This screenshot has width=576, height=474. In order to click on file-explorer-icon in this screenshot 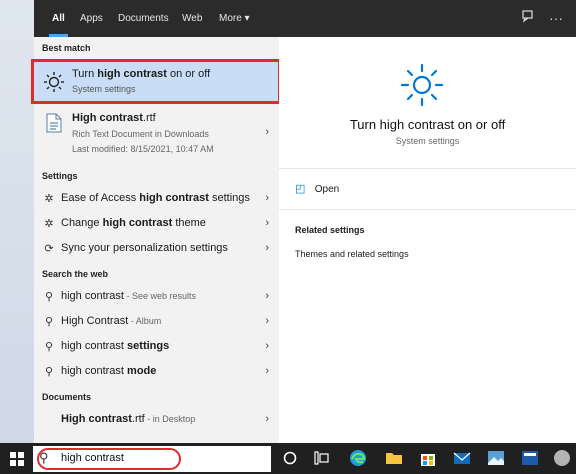, I will do `click(394, 458)`.